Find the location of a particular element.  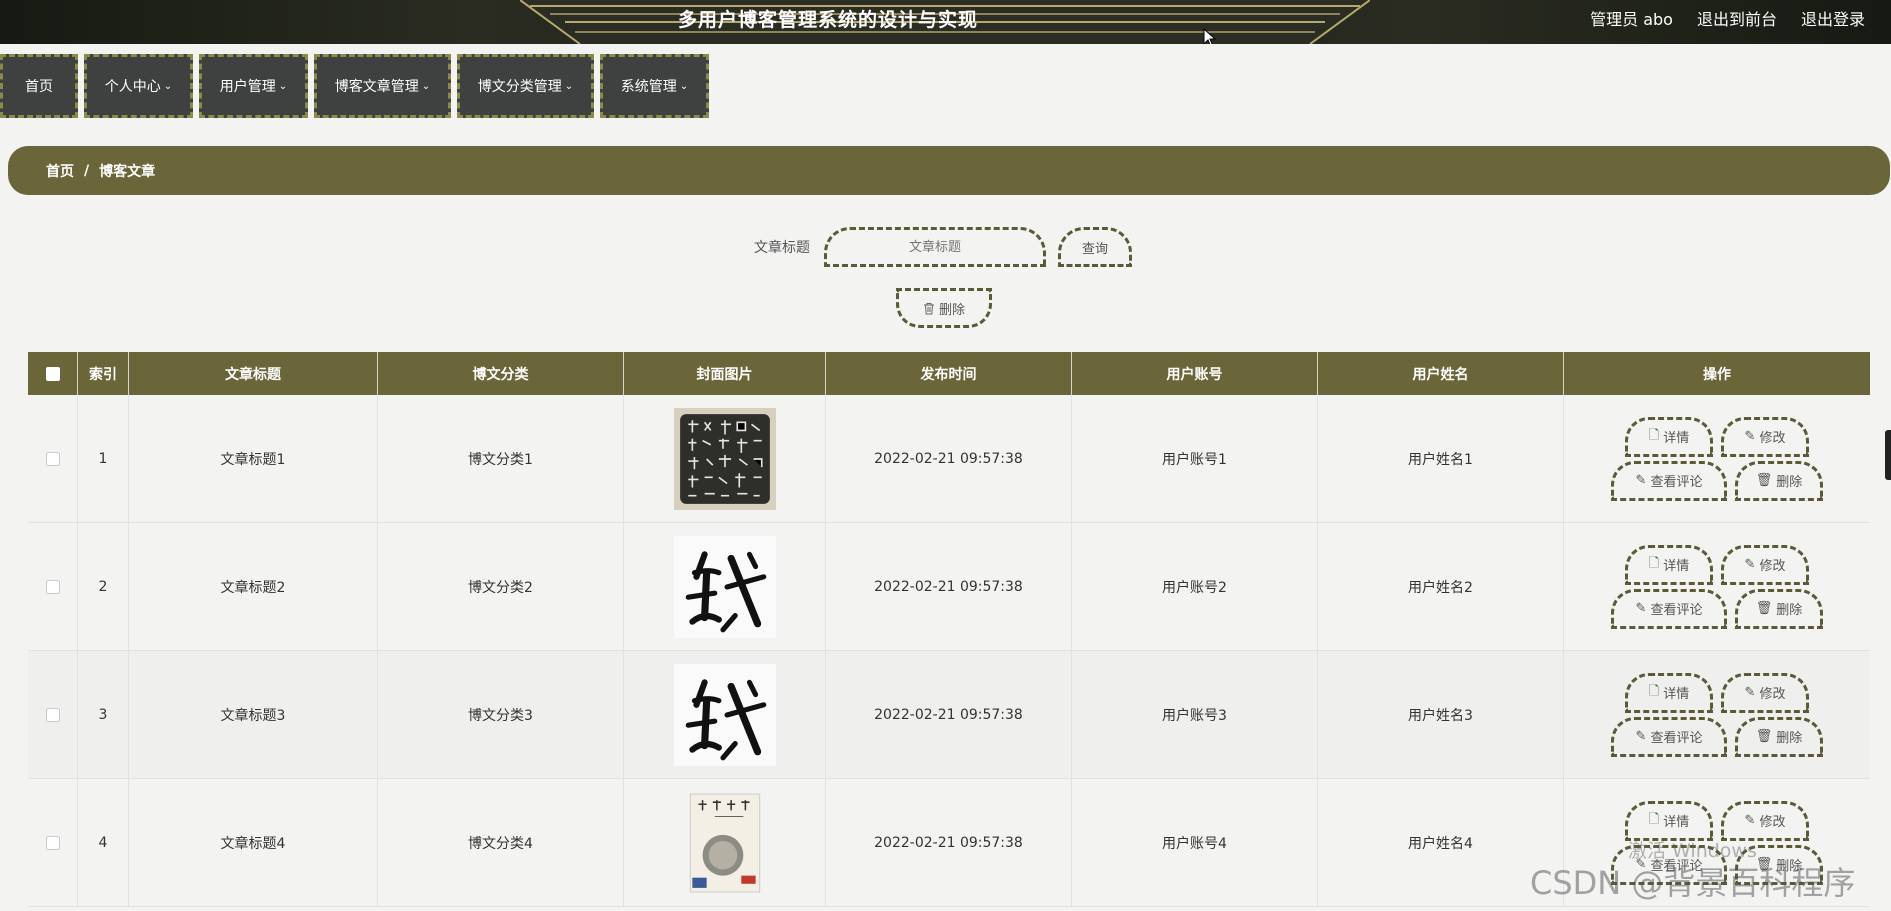

nav-category-management: 博文分类管理 ⌄ is located at coordinates (525, 86).